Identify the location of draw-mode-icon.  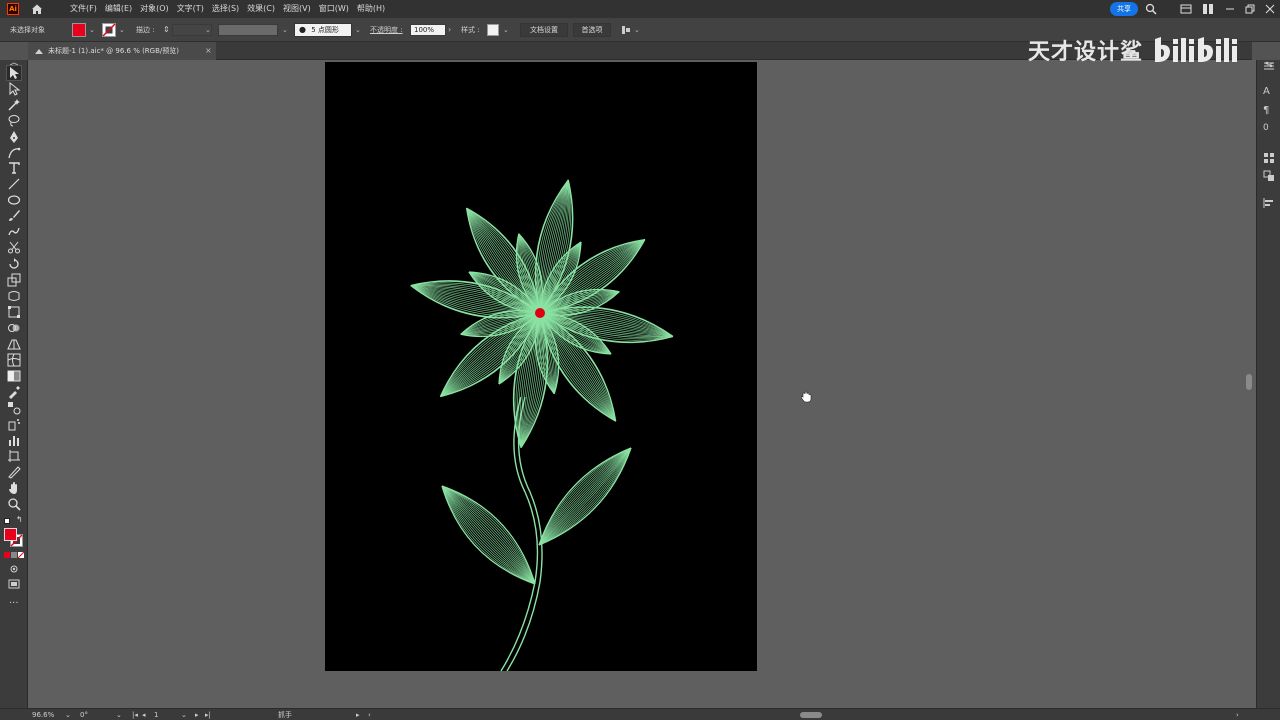
(14, 569).